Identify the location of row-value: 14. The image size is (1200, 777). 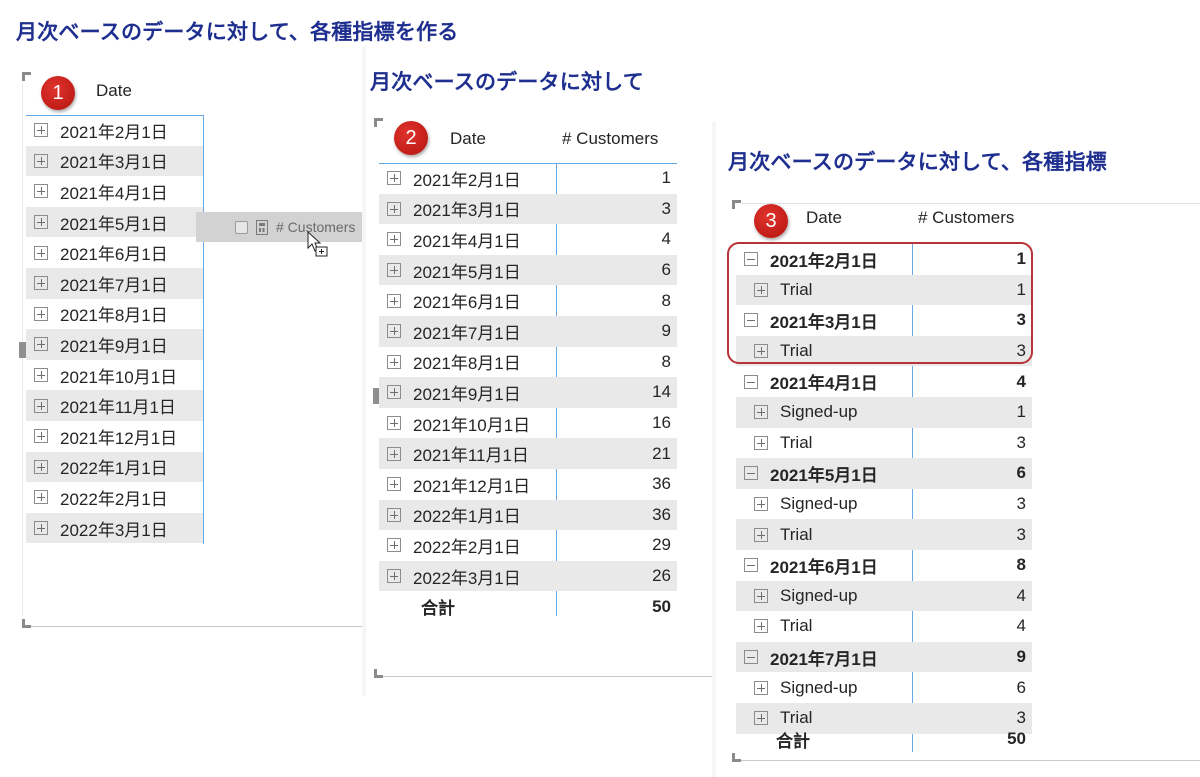
(661, 392).